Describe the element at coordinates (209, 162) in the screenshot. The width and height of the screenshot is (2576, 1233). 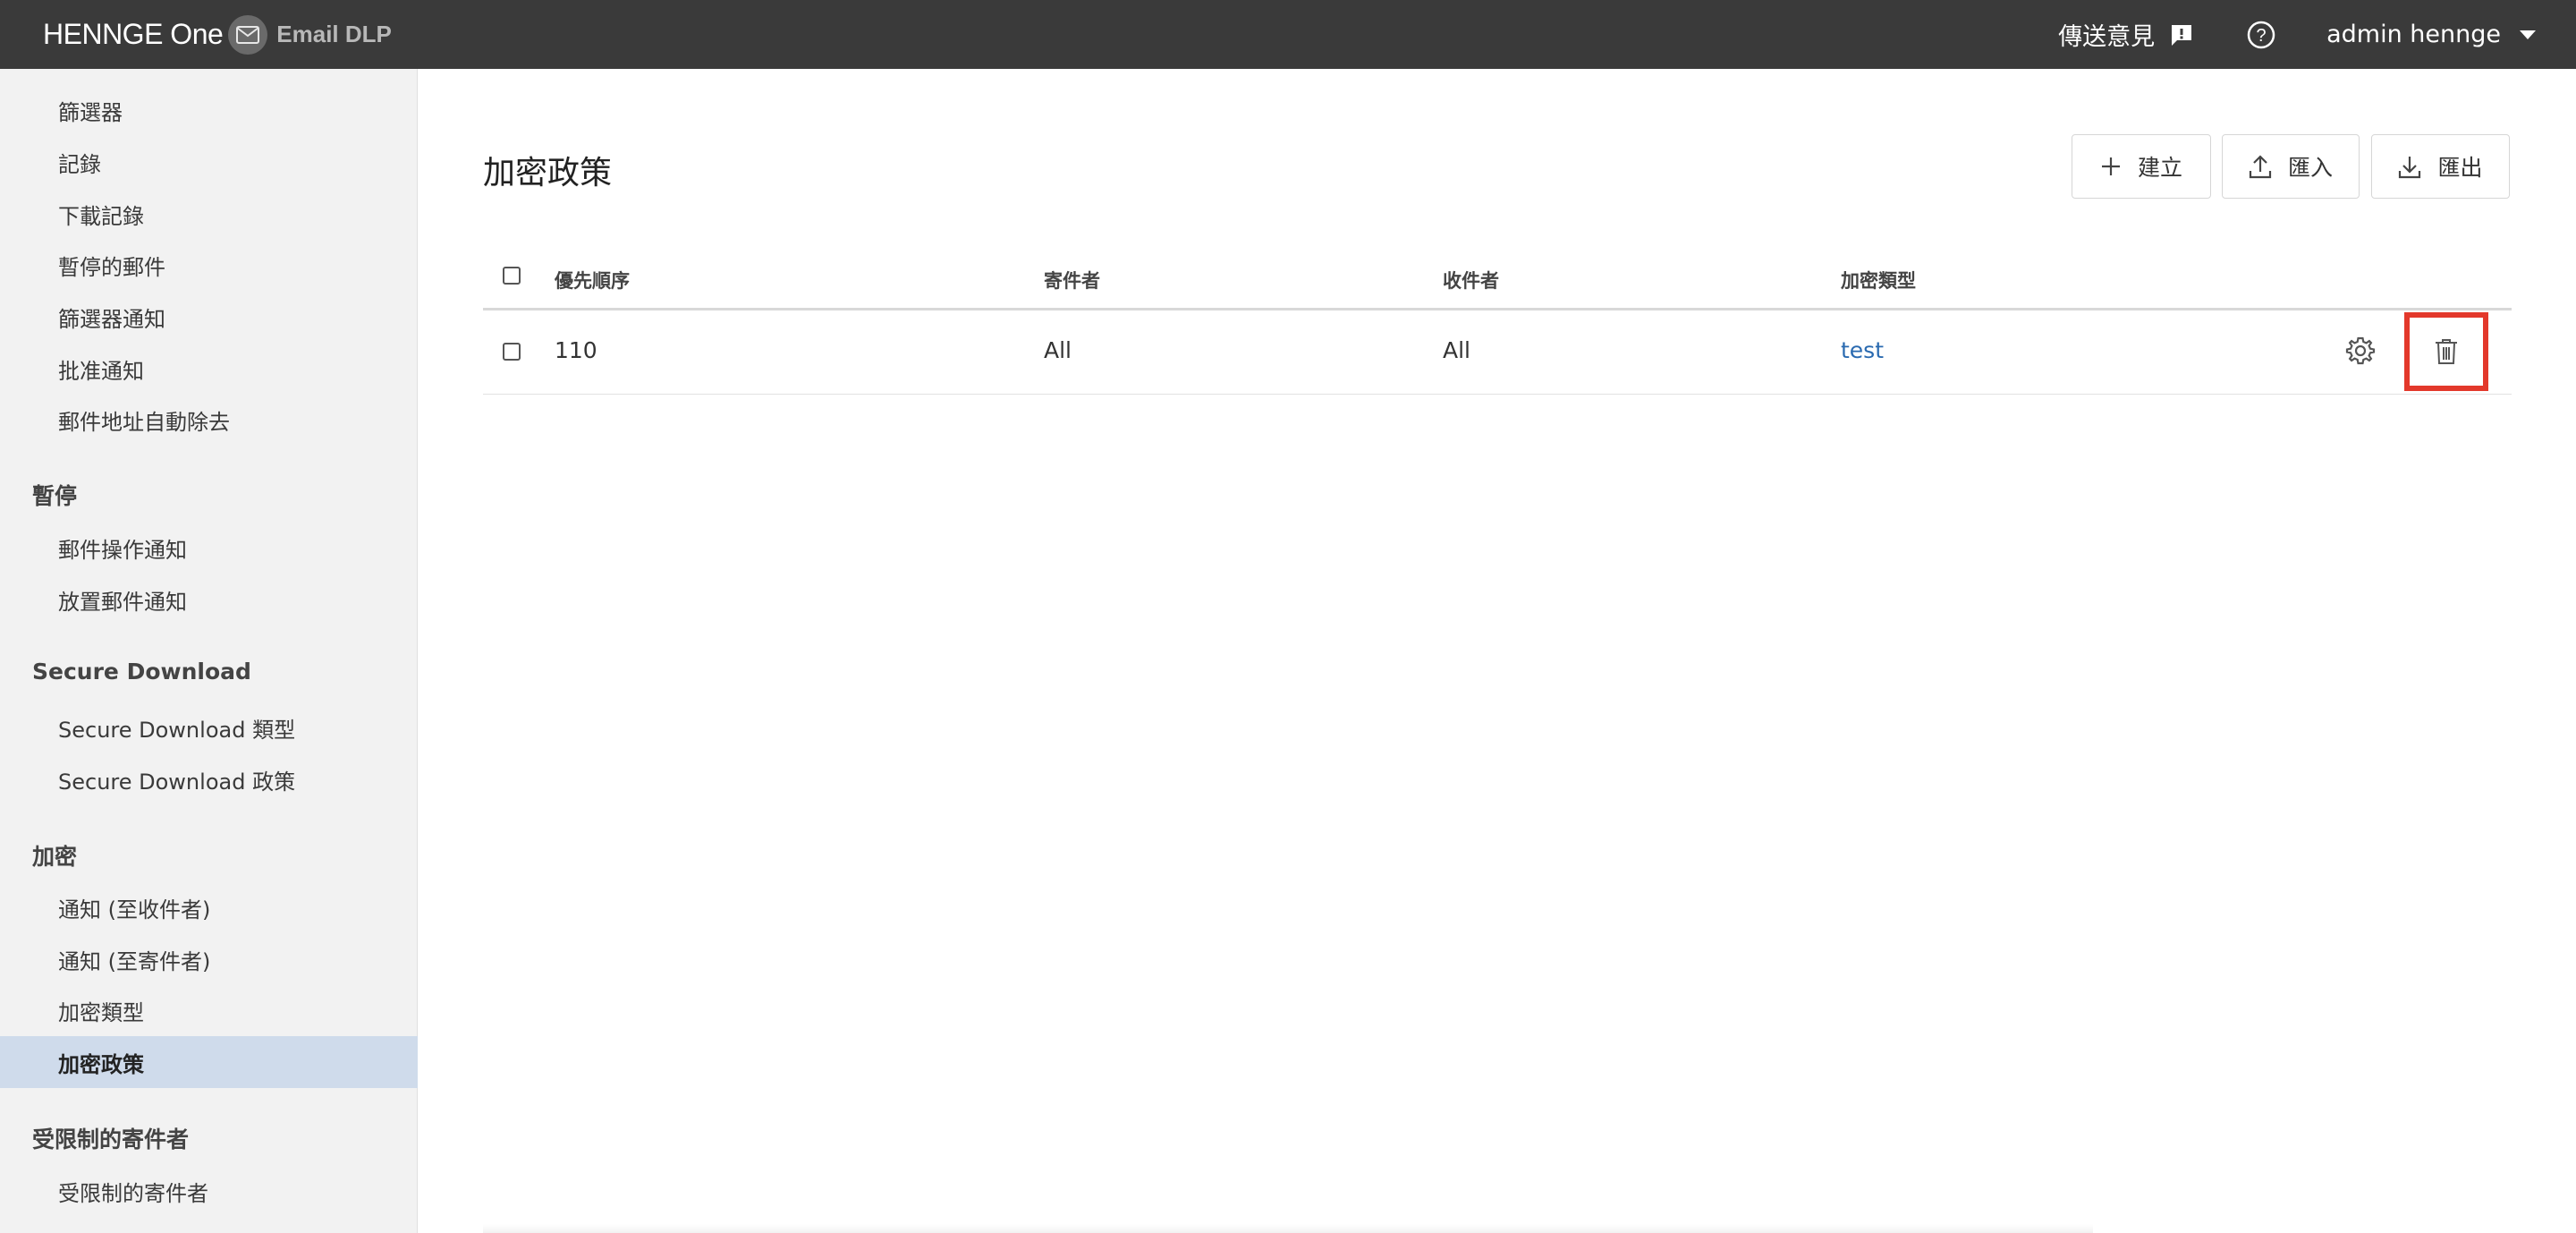
I see `sidebar-item-logs: 記錄` at that location.